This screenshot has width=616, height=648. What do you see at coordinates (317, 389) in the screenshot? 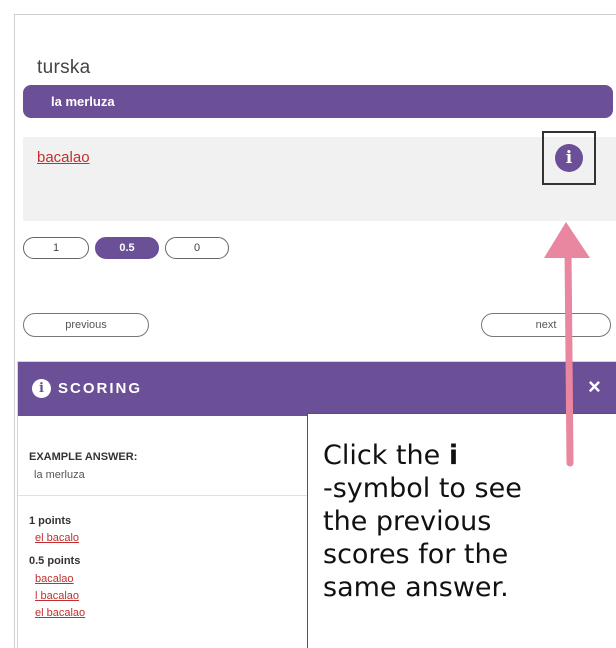
I see `scoring-header: i SCORING ×` at bounding box center [317, 389].